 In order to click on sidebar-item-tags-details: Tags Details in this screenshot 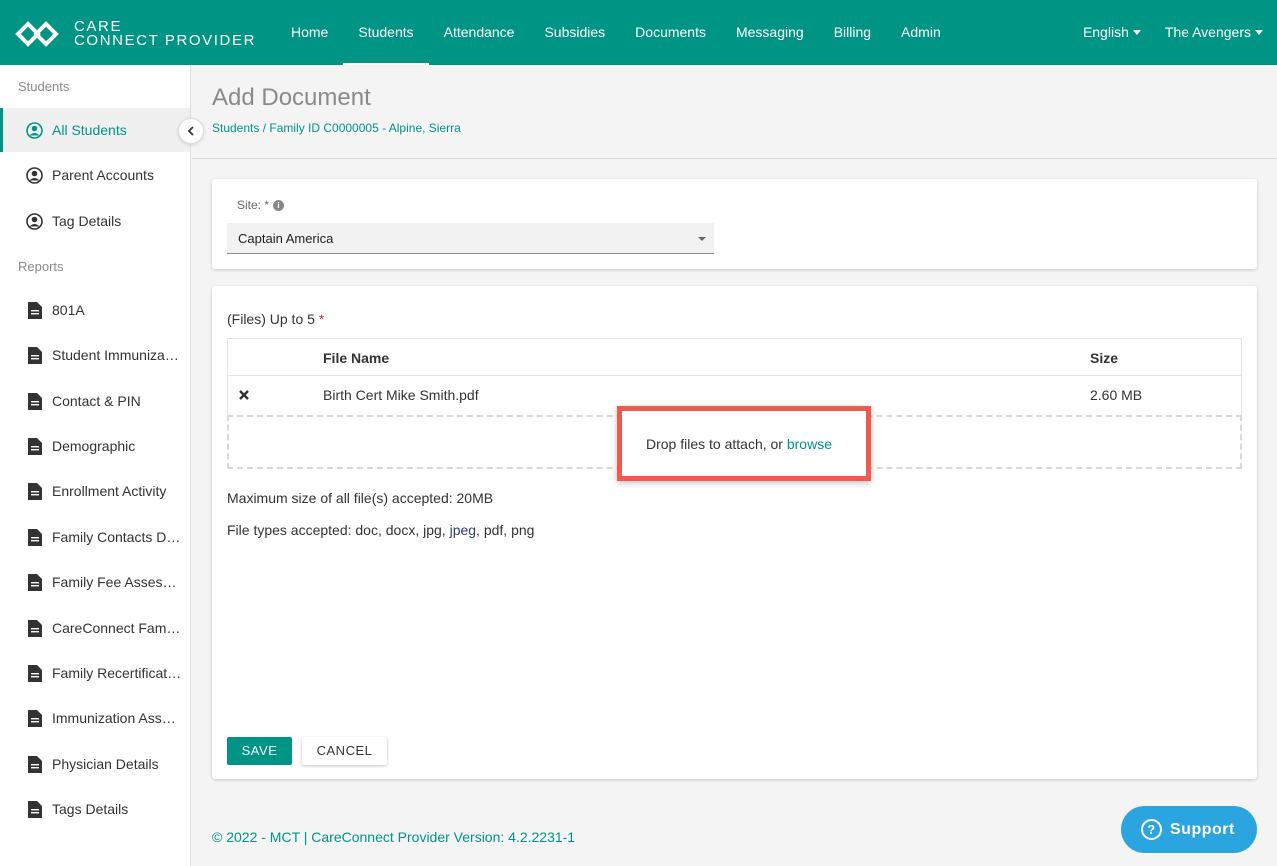, I will do `click(95, 809)`.